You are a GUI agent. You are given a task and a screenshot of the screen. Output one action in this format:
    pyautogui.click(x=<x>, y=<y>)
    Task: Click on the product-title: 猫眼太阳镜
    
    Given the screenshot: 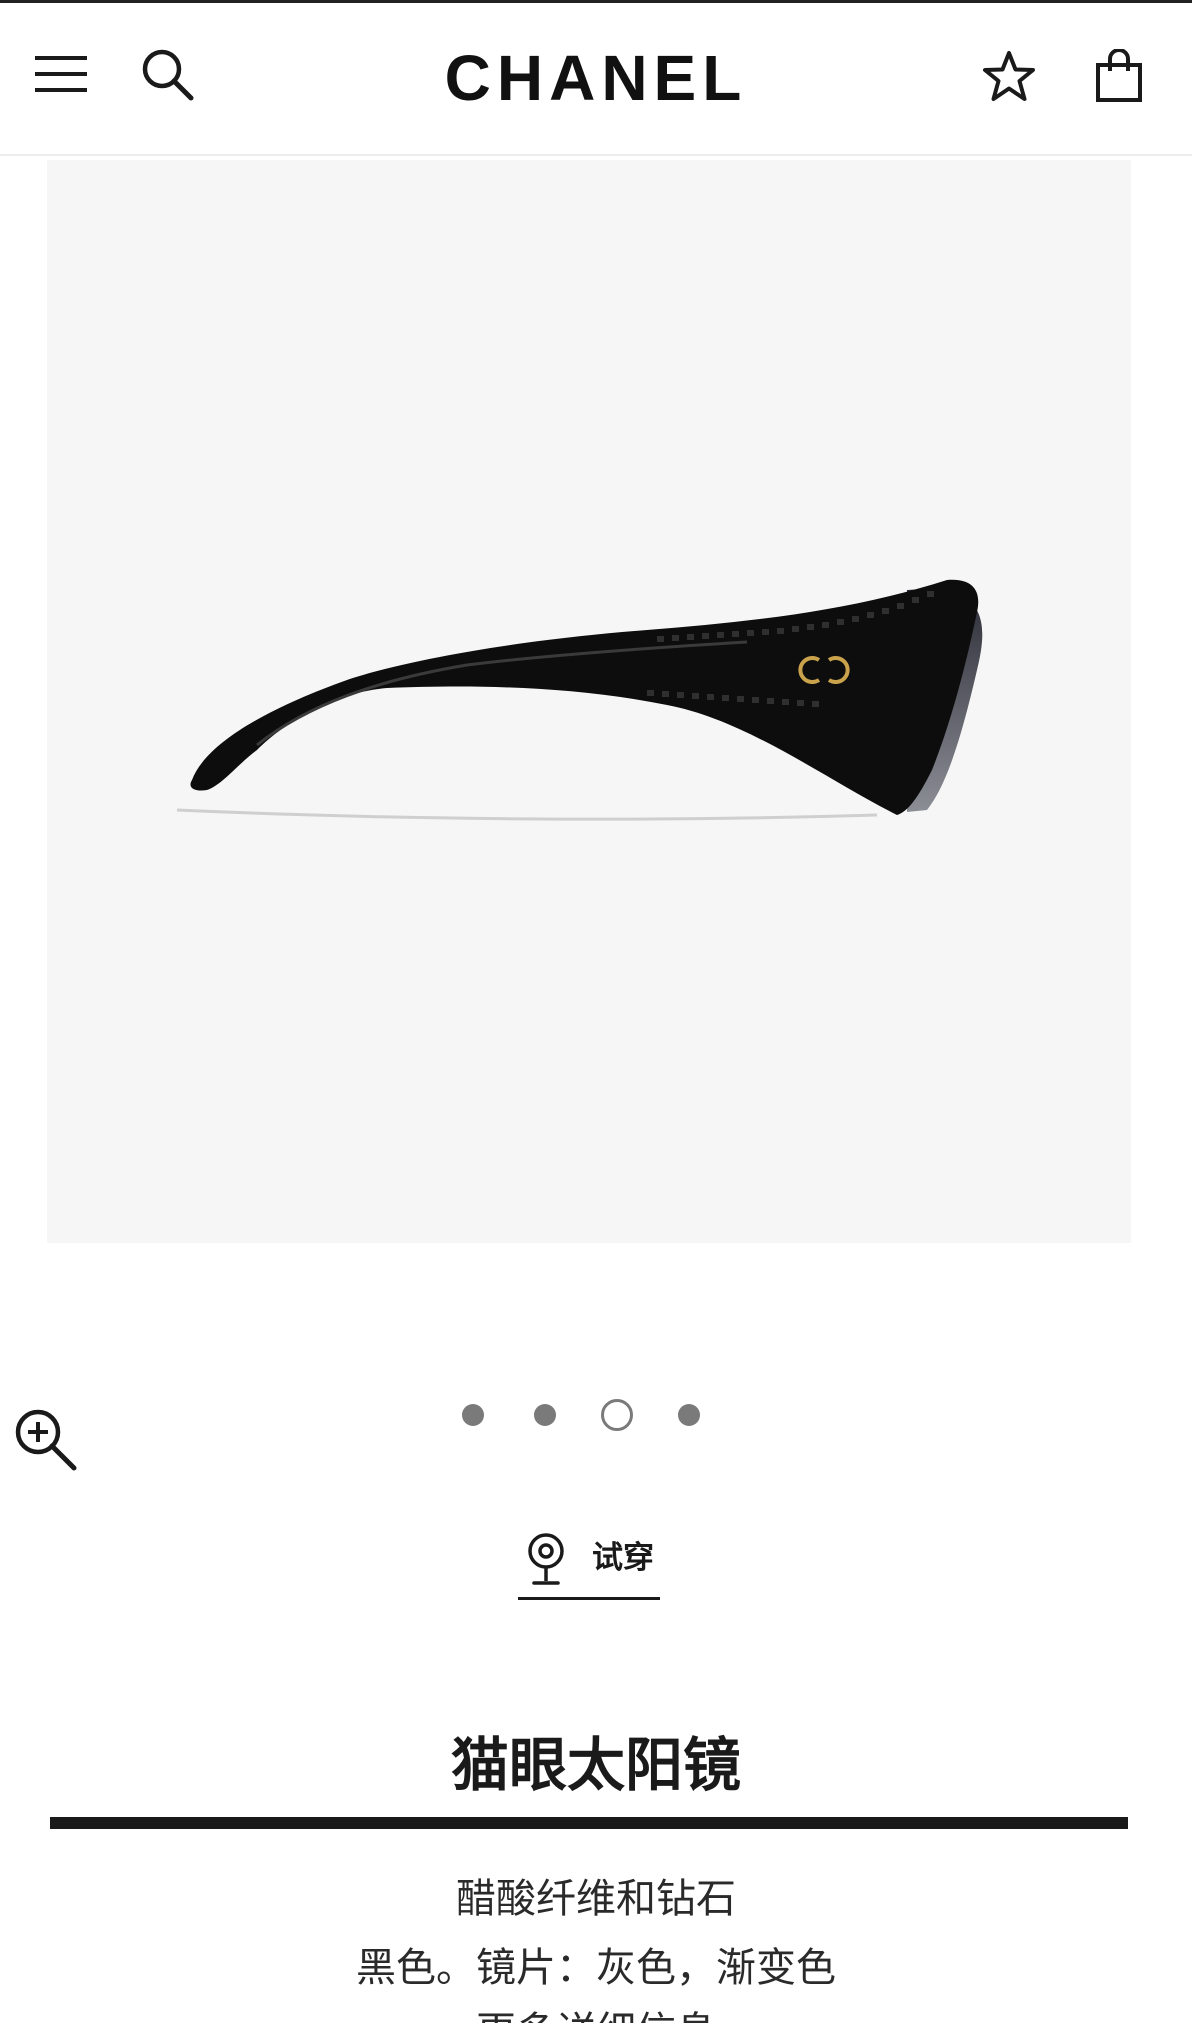 What is the action you would take?
    pyautogui.click(x=595, y=1765)
    